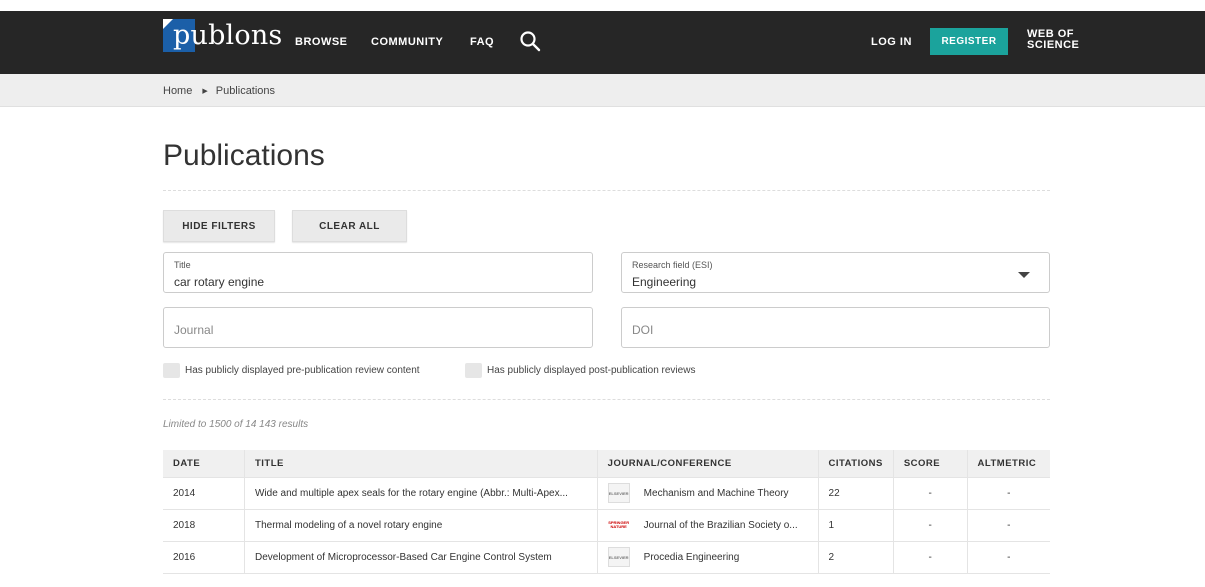 This screenshot has width=1205, height=587. Describe the element at coordinates (835, 272) in the screenshot. I see `research-field-select: Research field (ESI) Engineering` at that location.